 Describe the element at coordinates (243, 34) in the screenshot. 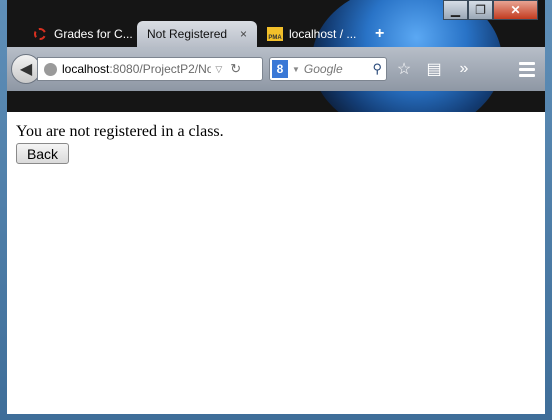

I see `close-tab-icon: ×` at that location.